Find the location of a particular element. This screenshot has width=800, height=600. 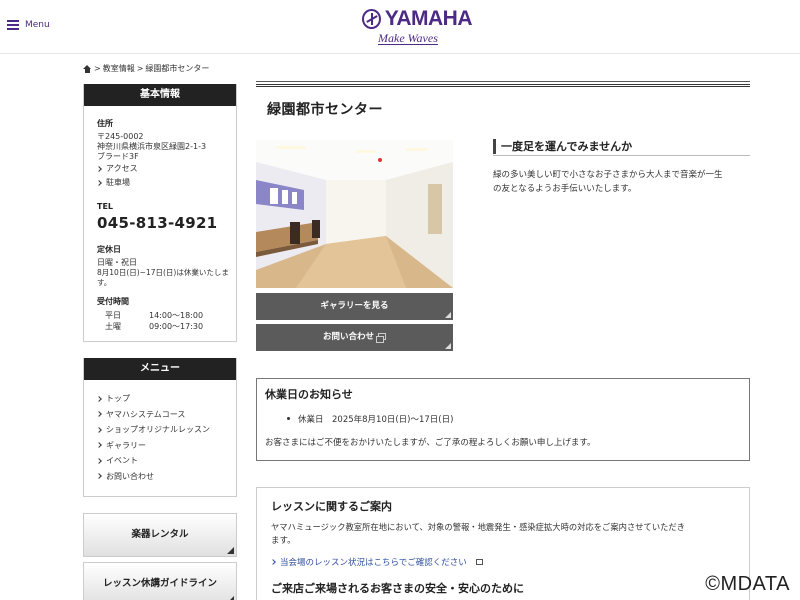

site-header: Menu YAMAHA Make Waves is located at coordinates (400, 27).